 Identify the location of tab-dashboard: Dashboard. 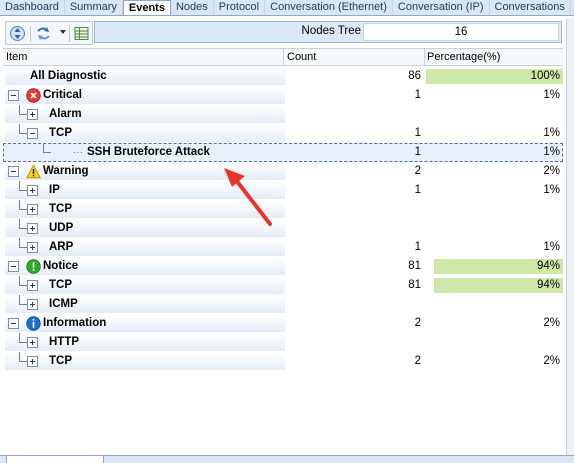
(32, 7).